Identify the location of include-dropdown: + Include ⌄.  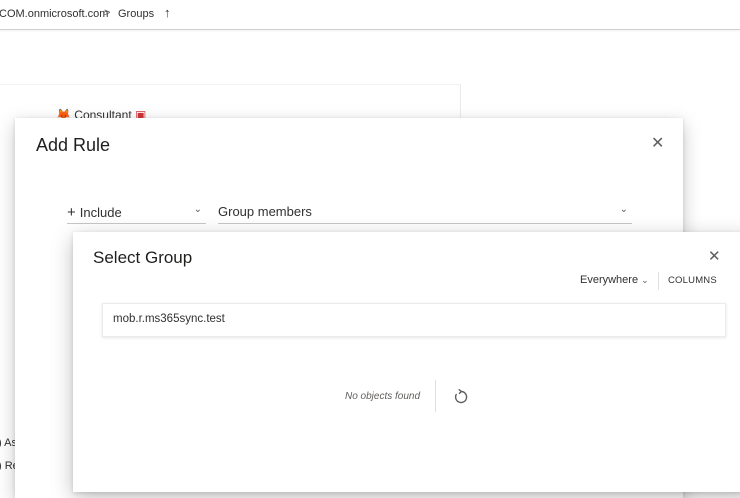
(136, 212).